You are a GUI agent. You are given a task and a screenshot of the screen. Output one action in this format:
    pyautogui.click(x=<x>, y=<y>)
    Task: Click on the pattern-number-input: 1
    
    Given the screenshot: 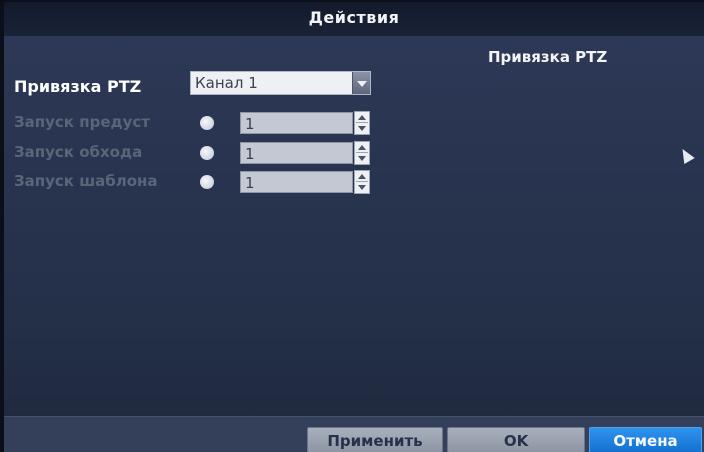 What is the action you would take?
    pyautogui.click(x=296, y=182)
    